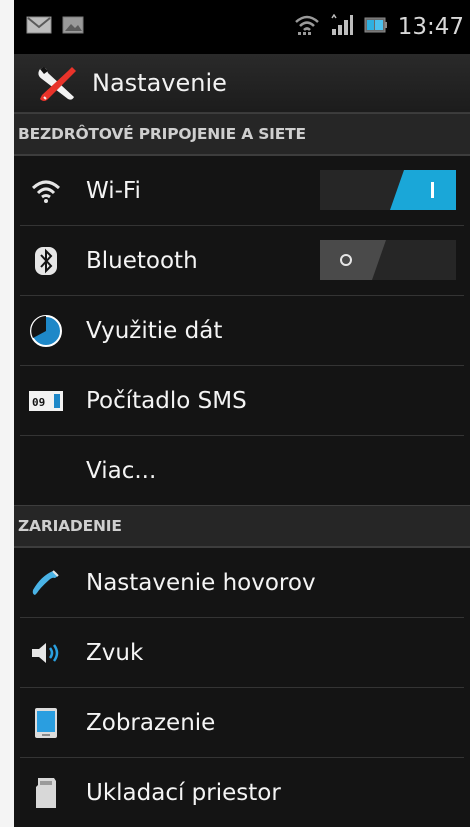 The image size is (470, 827). Describe the element at coordinates (183, 792) in the screenshot. I see `settings-item-label: Ukladací priestor` at that location.